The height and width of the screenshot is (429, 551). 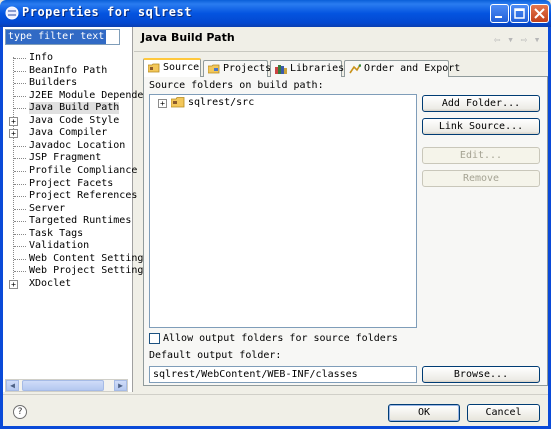 I want to click on scroll-thumb, so click(x=63, y=385).